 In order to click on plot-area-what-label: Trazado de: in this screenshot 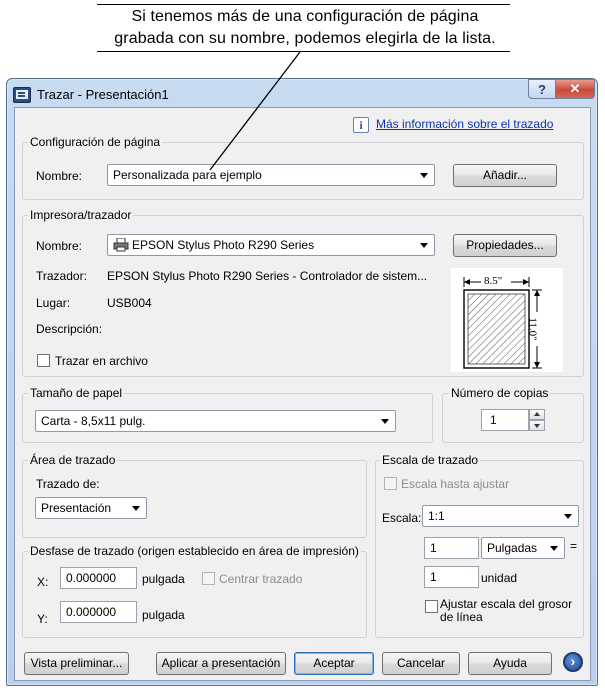, I will do `click(68, 484)`.